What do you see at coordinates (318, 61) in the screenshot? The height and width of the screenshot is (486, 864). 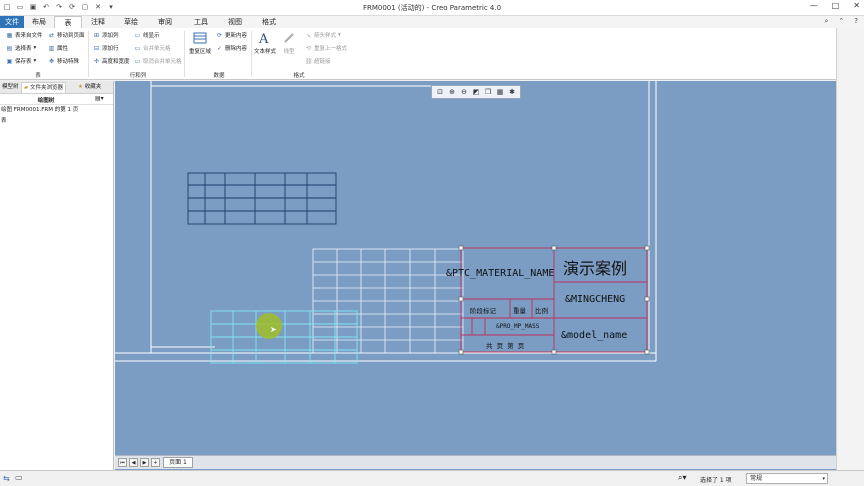 I see `hyperlink-button: ⛓ 超链接` at bounding box center [318, 61].